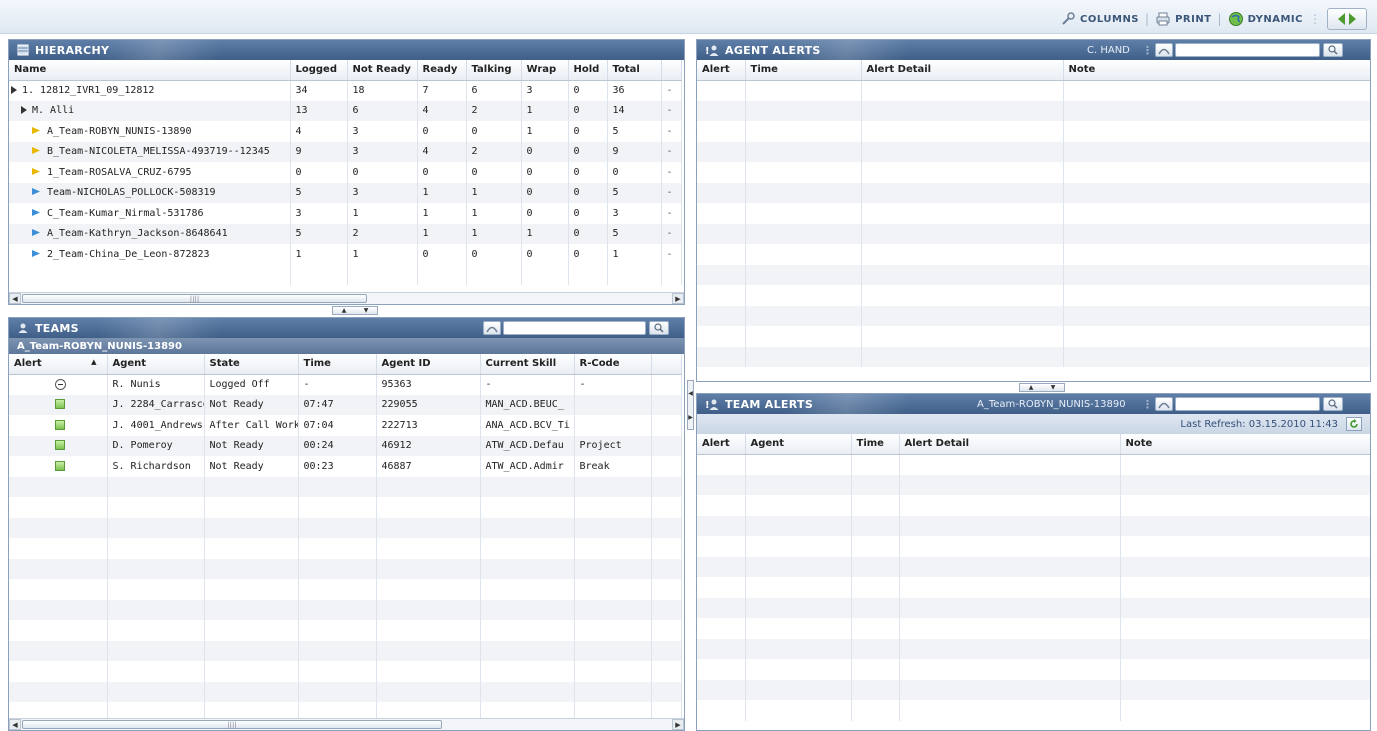  What do you see at coordinates (613, 364) in the screenshot?
I see `col-r-code: R-Code` at bounding box center [613, 364].